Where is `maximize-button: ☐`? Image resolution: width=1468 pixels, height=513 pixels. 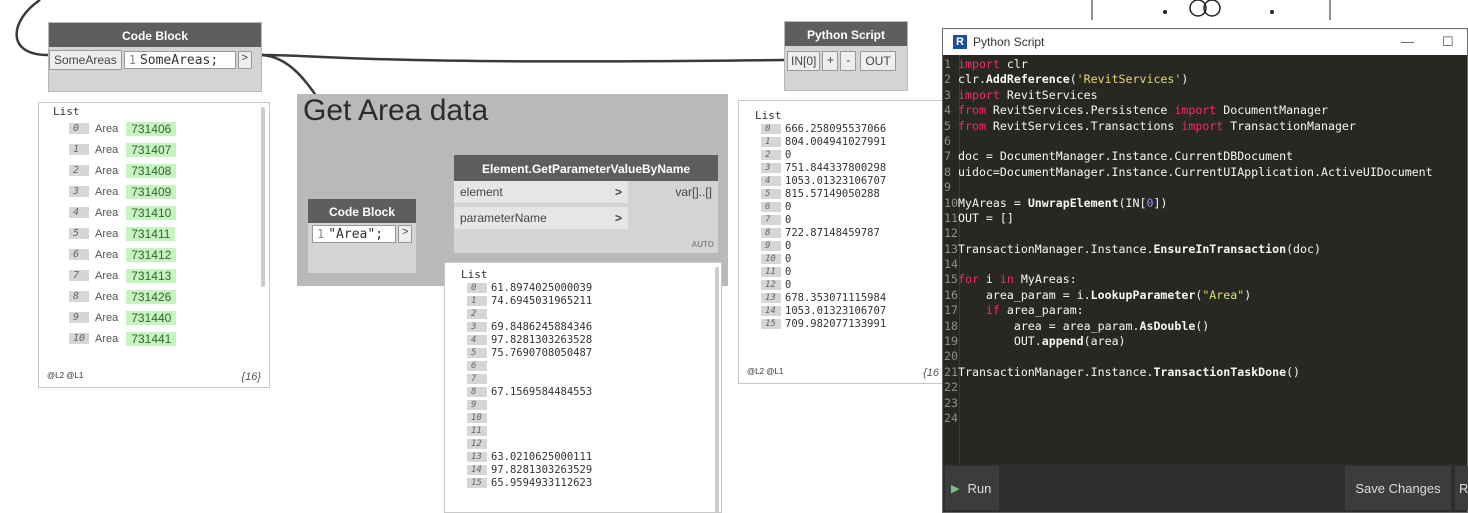 maximize-button: ☐ is located at coordinates (1448, 42).